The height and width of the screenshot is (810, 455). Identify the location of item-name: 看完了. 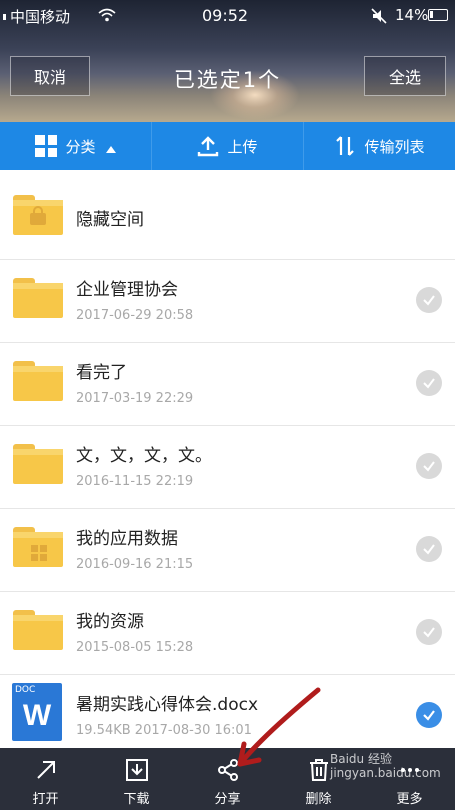
(101, 373).